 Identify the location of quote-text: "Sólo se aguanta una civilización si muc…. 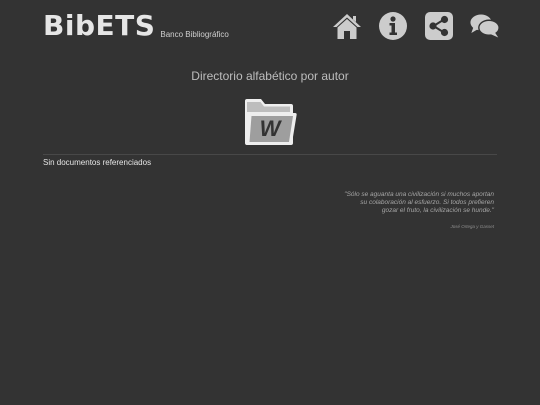
(419, 202).